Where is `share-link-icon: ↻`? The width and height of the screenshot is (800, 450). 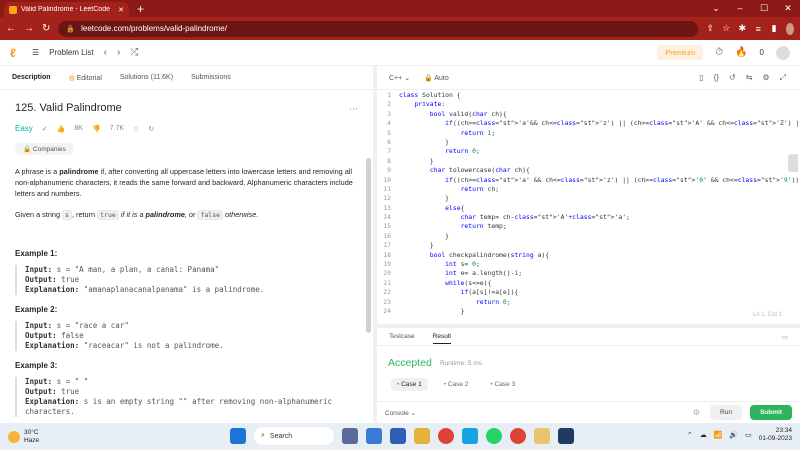 share-link-icon: ↻ is located at coordinates (151, 129).